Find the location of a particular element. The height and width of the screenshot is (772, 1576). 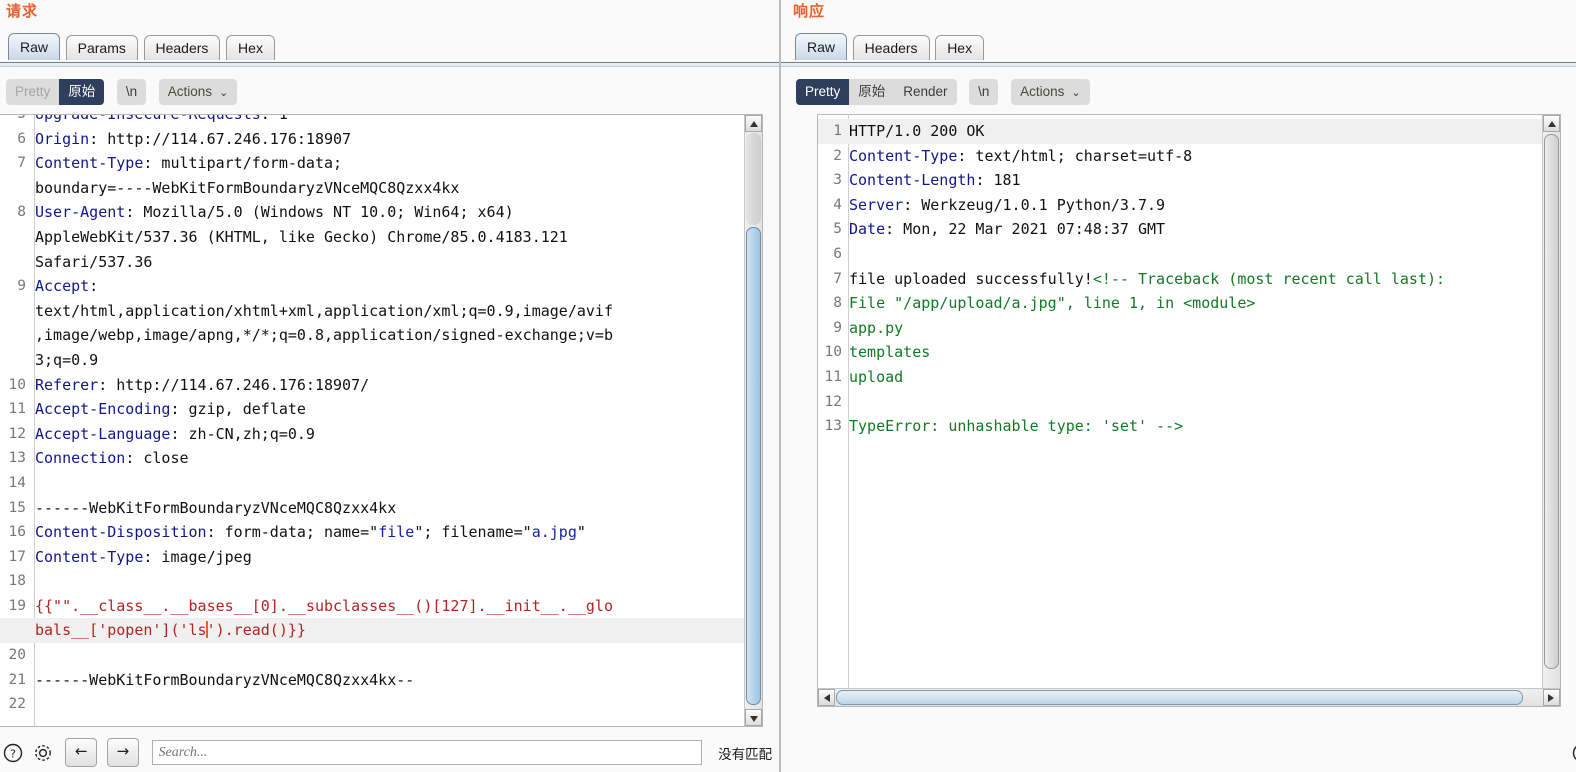

editor-line: Safari/537.36 is located at coordinates (381, 262).